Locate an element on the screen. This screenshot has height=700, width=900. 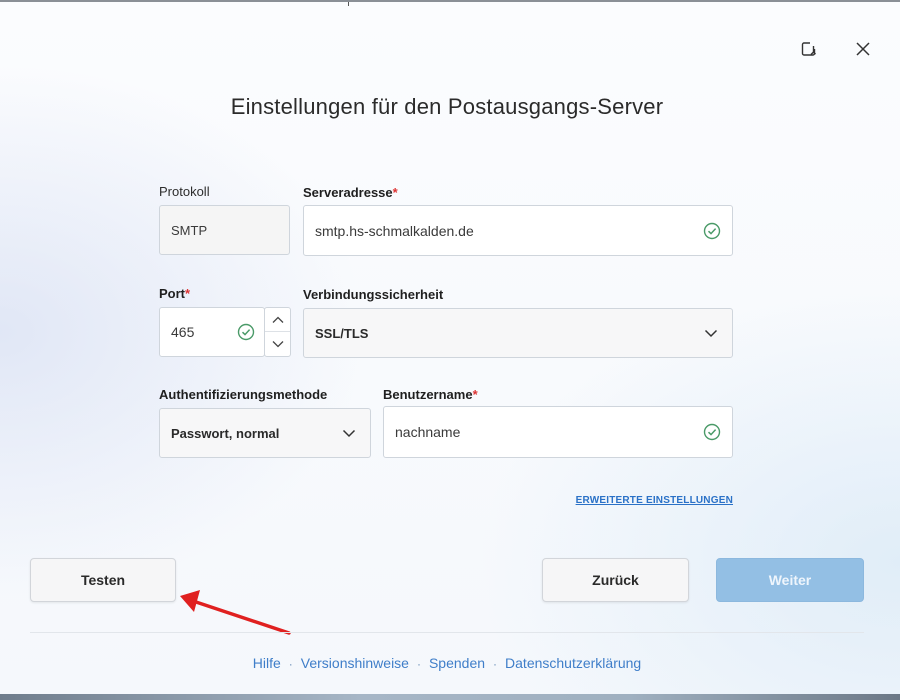
security-value: SSL/TLS is located at coordinates (342, 333).